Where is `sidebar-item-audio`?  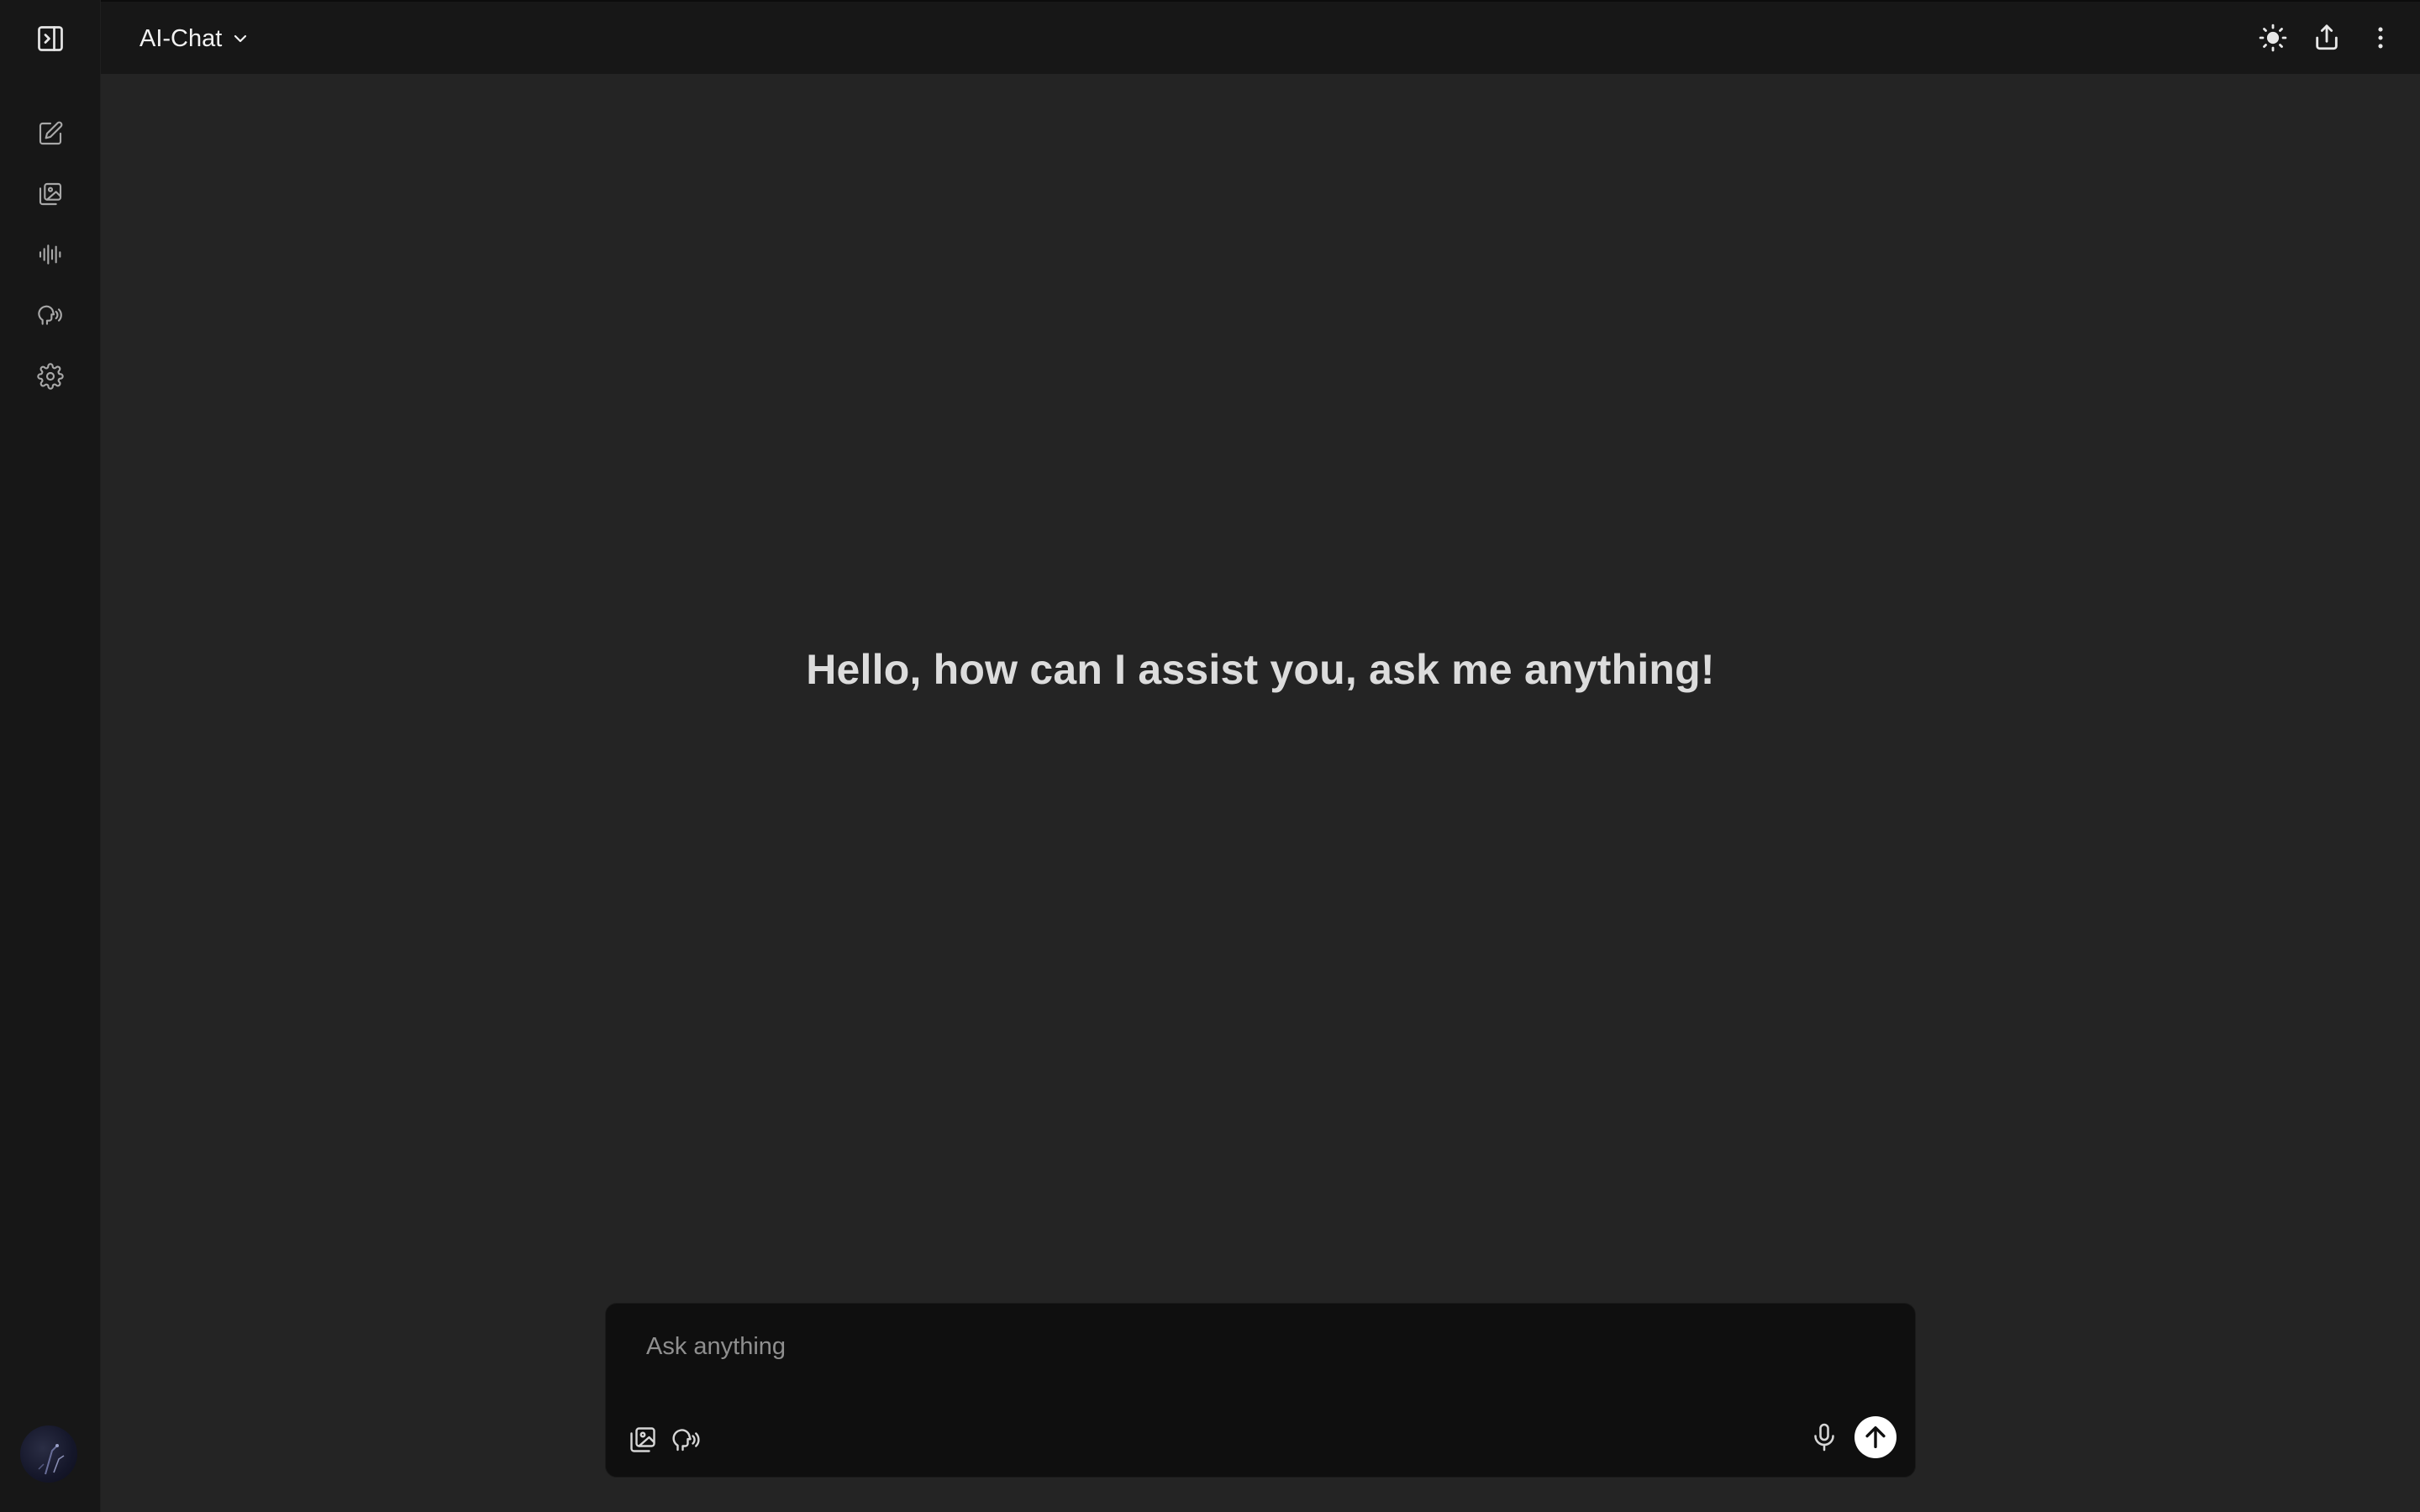
sidebar-item-audio is located at coordinates (51, 254).